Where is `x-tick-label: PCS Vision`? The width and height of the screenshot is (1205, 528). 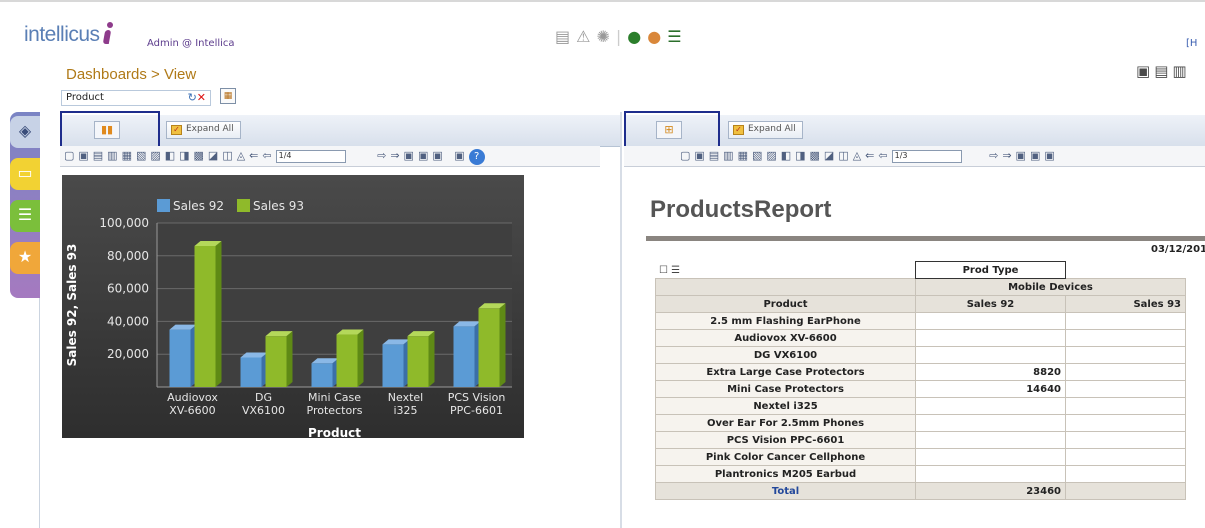 x-tick-label: PCS Vision is located at coordinates (477, 397).